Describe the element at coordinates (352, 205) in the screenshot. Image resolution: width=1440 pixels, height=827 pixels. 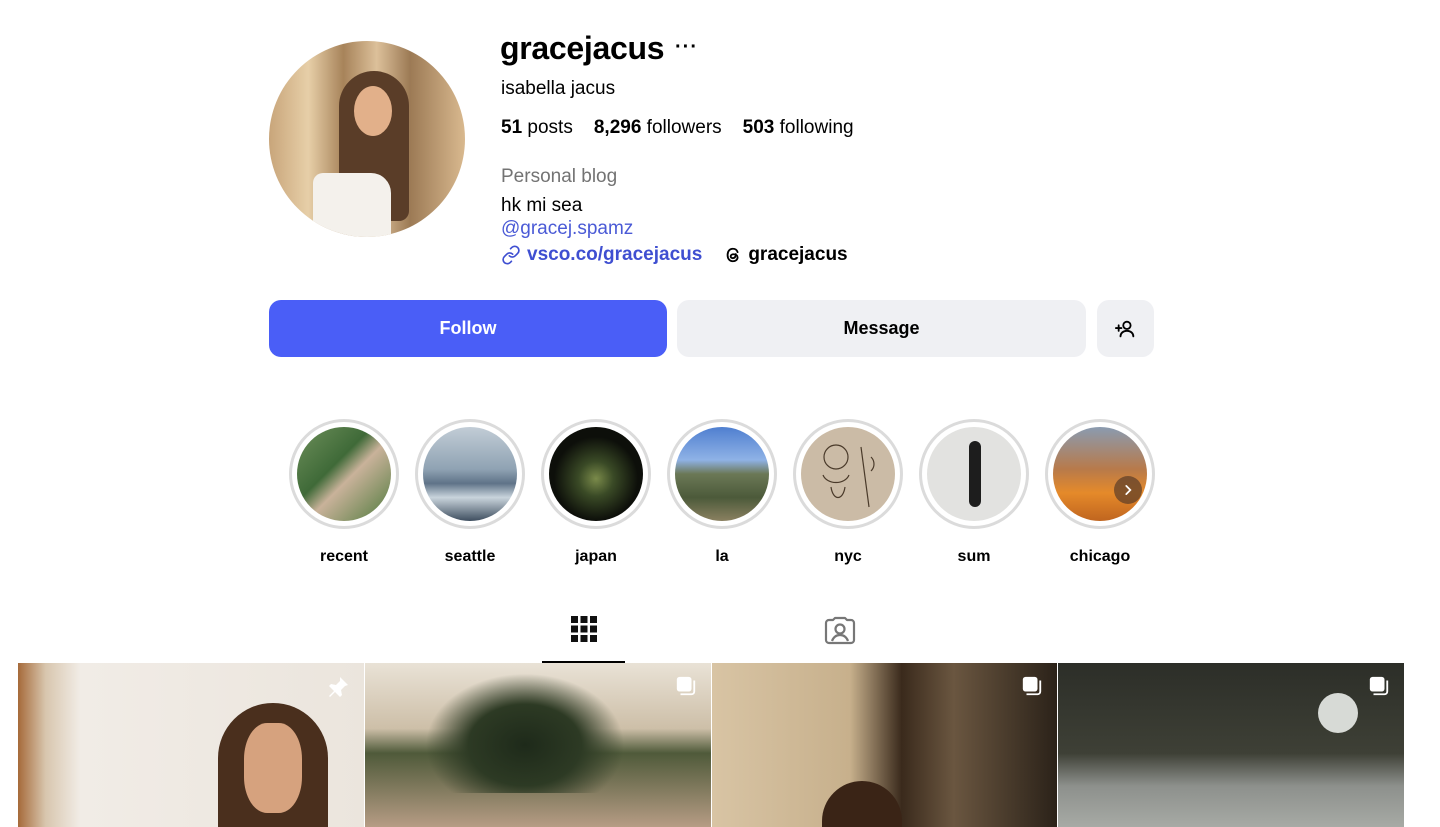
I see `avatar-dress` at that location.